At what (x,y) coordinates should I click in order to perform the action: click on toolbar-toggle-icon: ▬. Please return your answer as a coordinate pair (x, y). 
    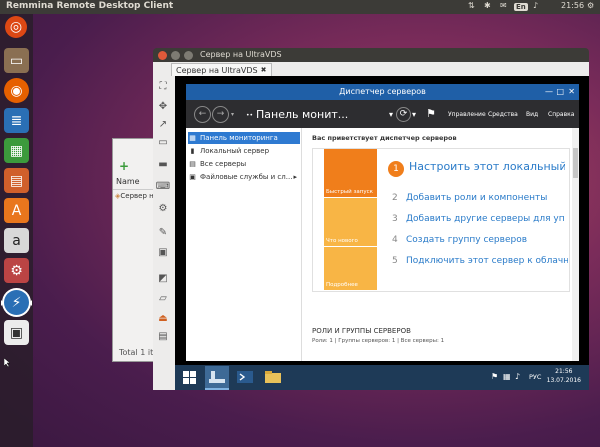
    Looking at the image, I should click on (163, 164).